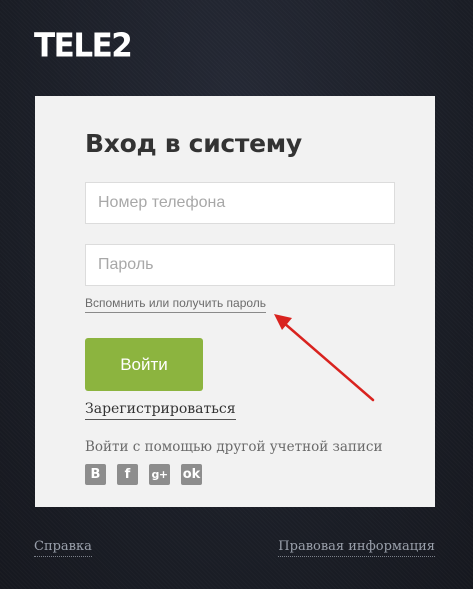  I want to click on legal-info-link: Правовая информация, so click(356, 547).